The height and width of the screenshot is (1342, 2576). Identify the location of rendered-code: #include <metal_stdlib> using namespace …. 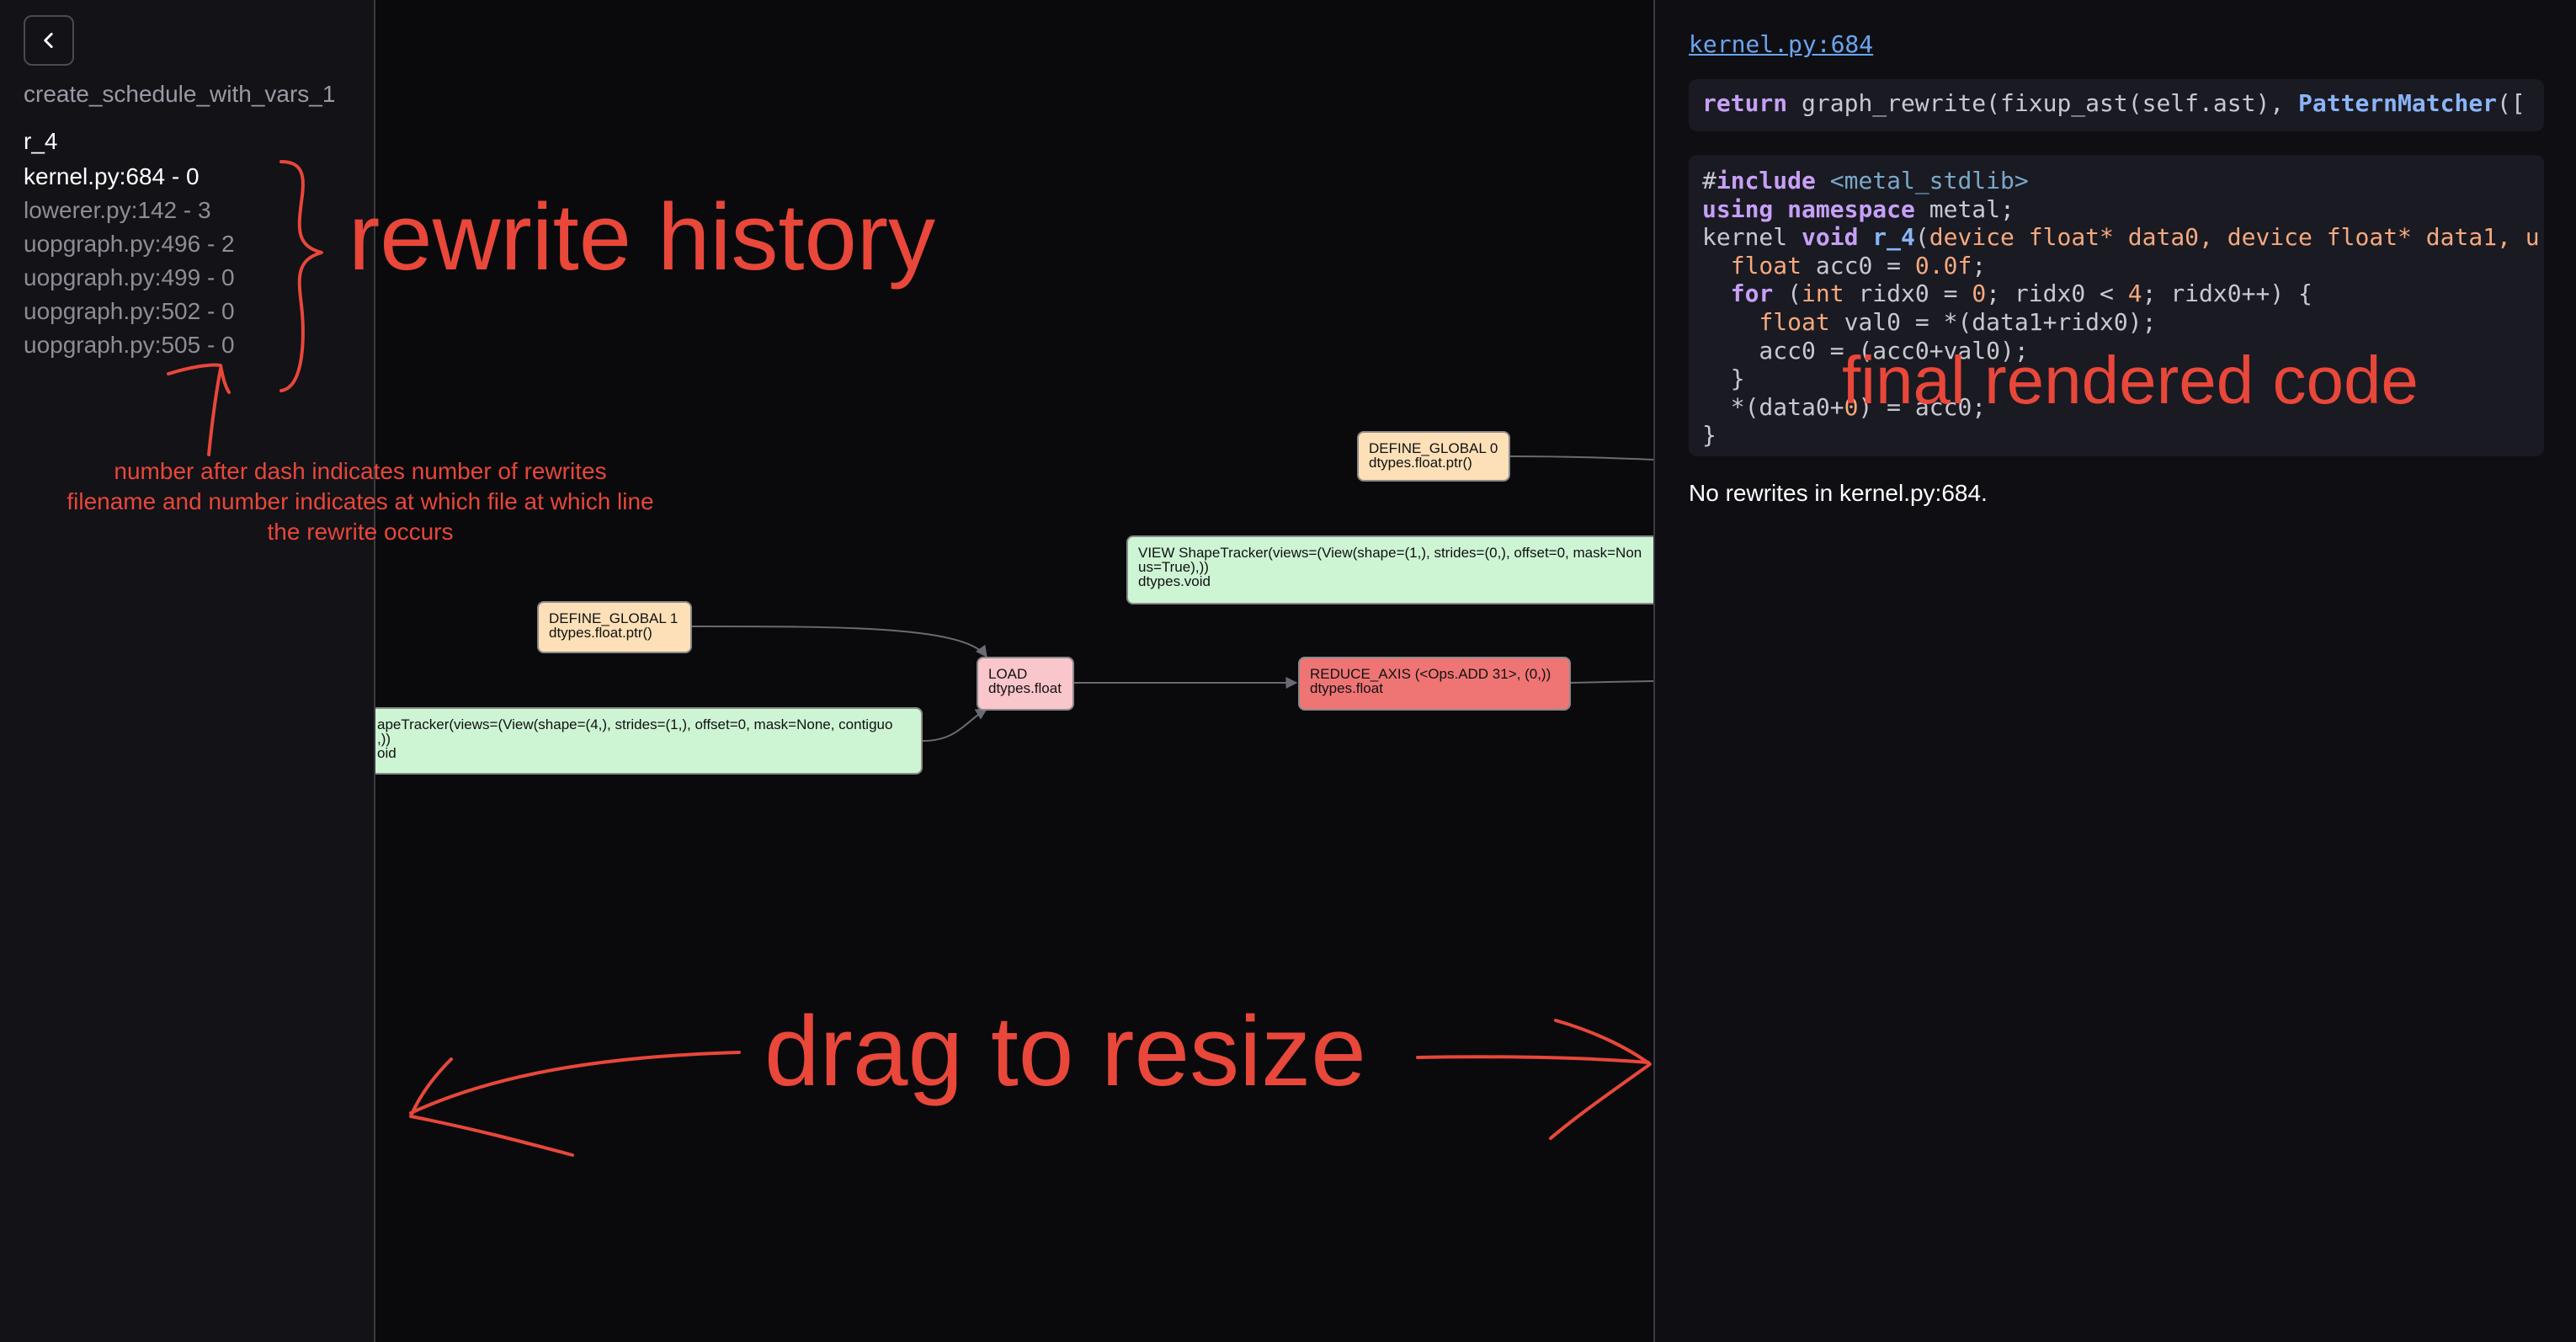
(2121, 308).